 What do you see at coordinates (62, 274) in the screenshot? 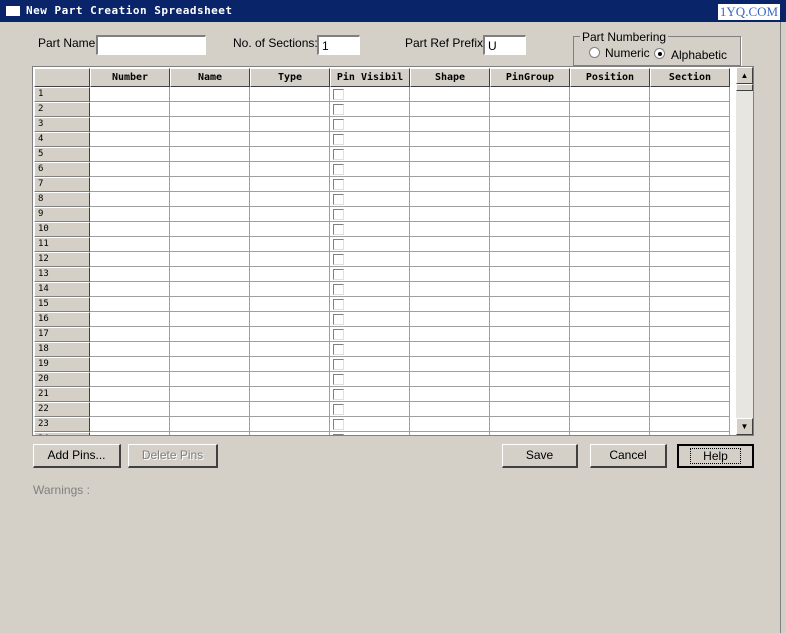
I see `row-header: 13` at bounding box center [62, 274].